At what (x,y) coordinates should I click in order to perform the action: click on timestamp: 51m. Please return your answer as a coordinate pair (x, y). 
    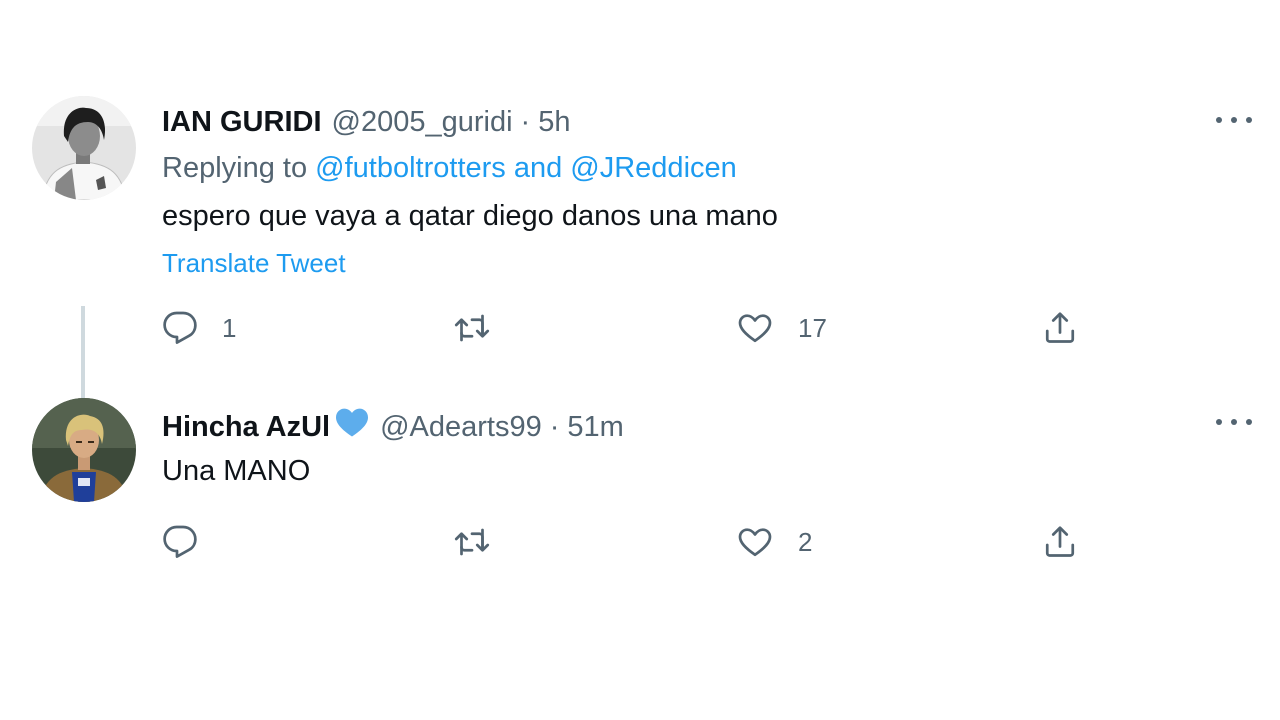
    Looking at the image, I should click on (595, 427).